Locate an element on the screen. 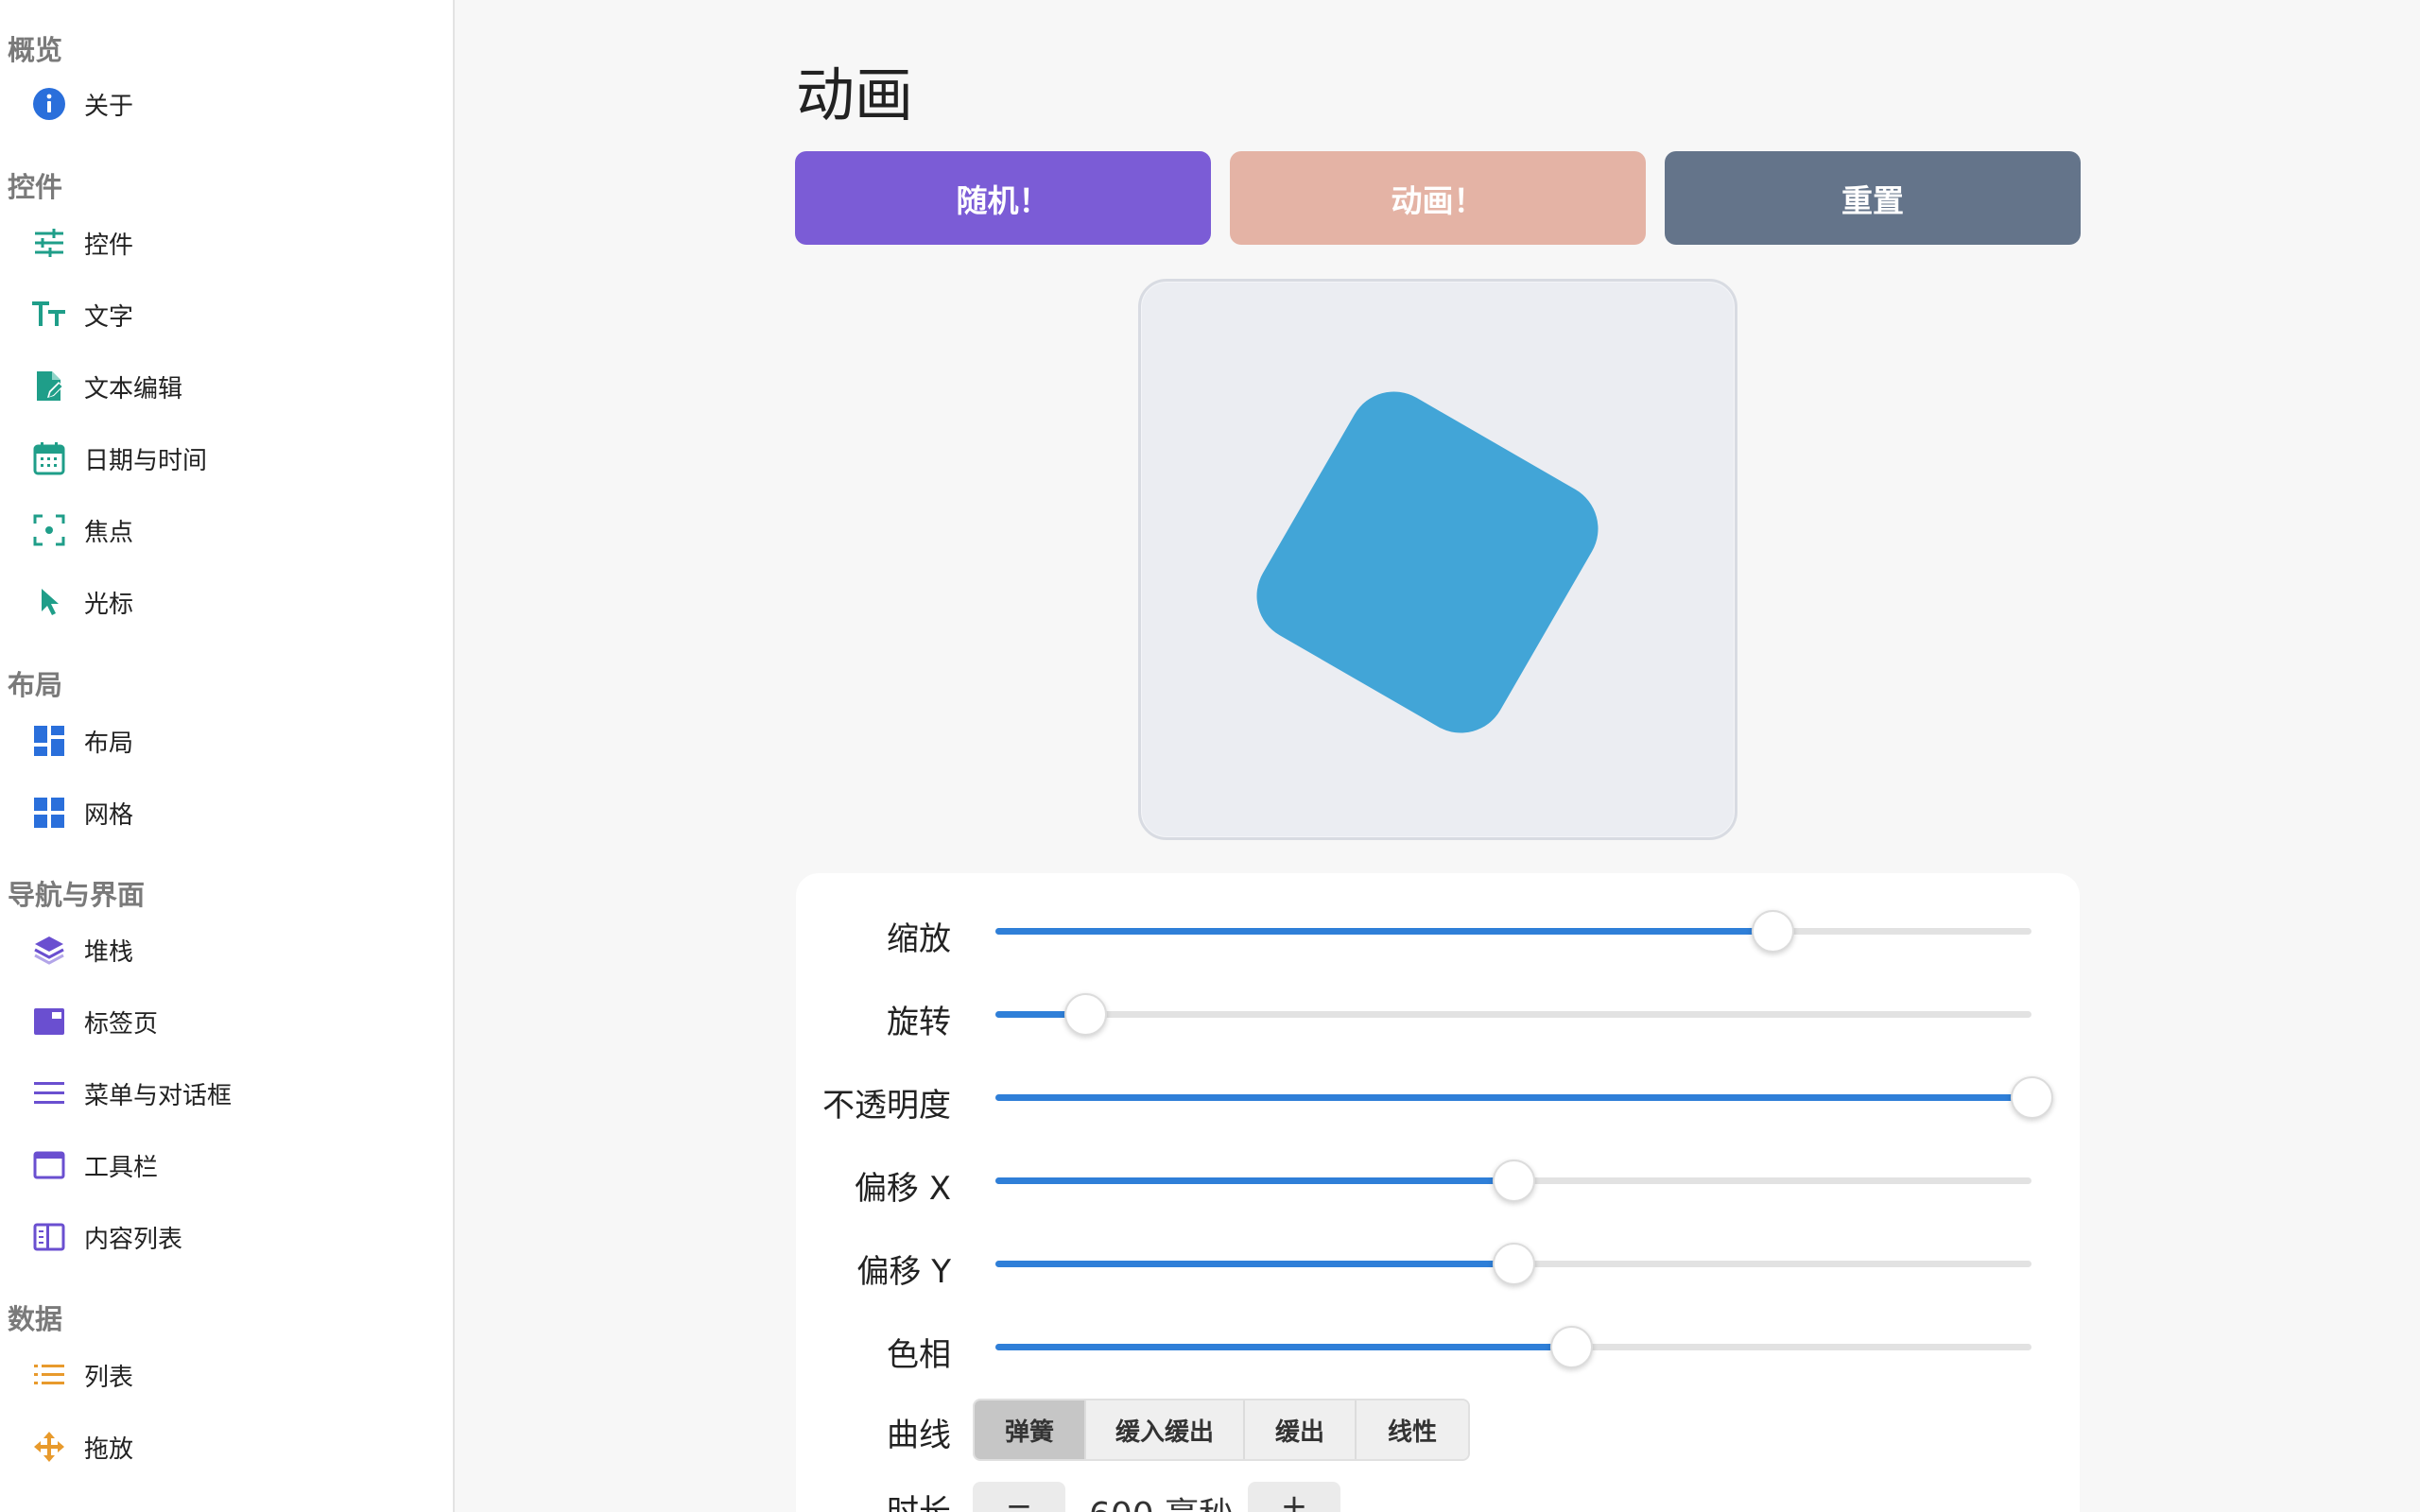 Image resolution: width=2420 pixels, height=1512 pixels. scale-label: 缩放 is located at coordinates (919, 939).